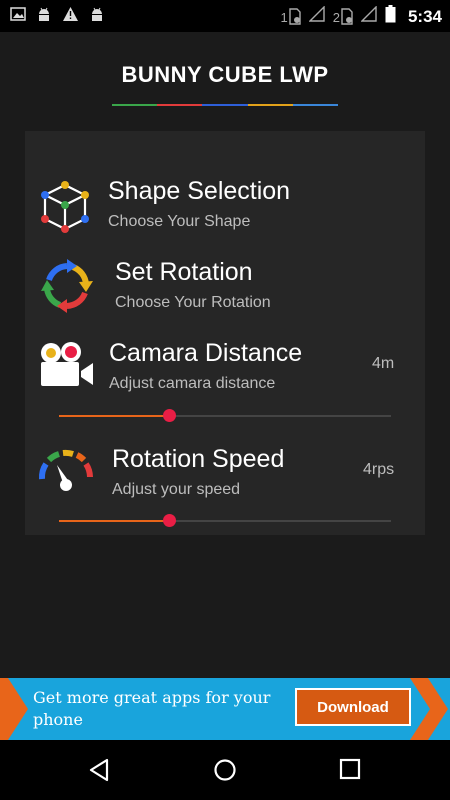  I want to click on shape-selection-label: Shape Selection, so click(199, 191).